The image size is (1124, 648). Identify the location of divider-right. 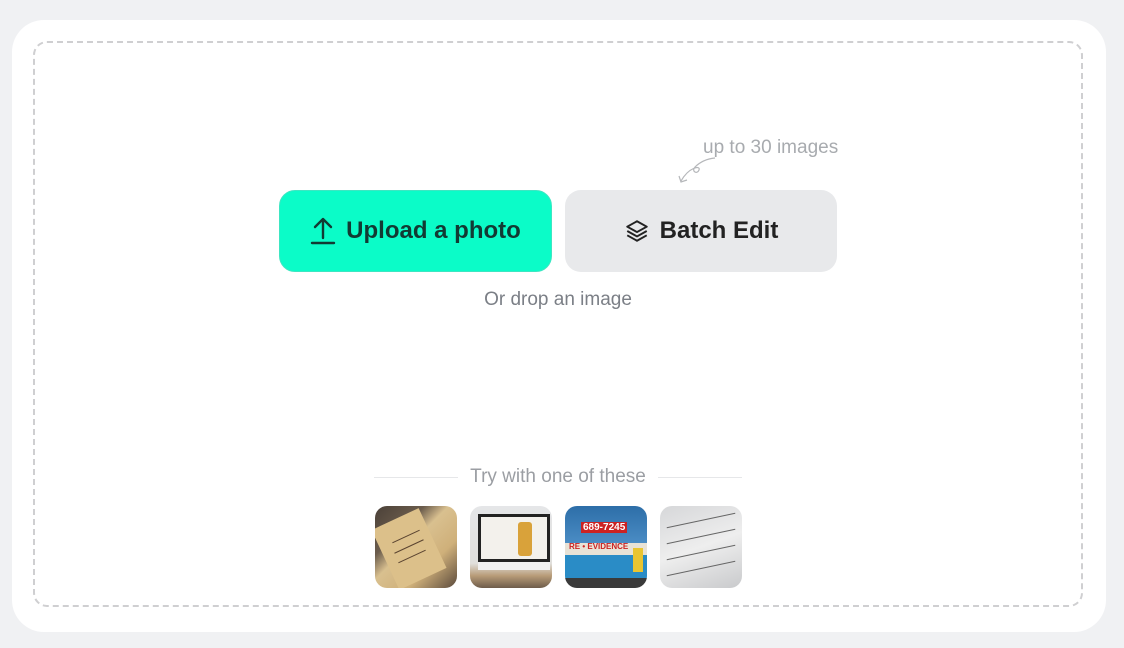
(700, 477).